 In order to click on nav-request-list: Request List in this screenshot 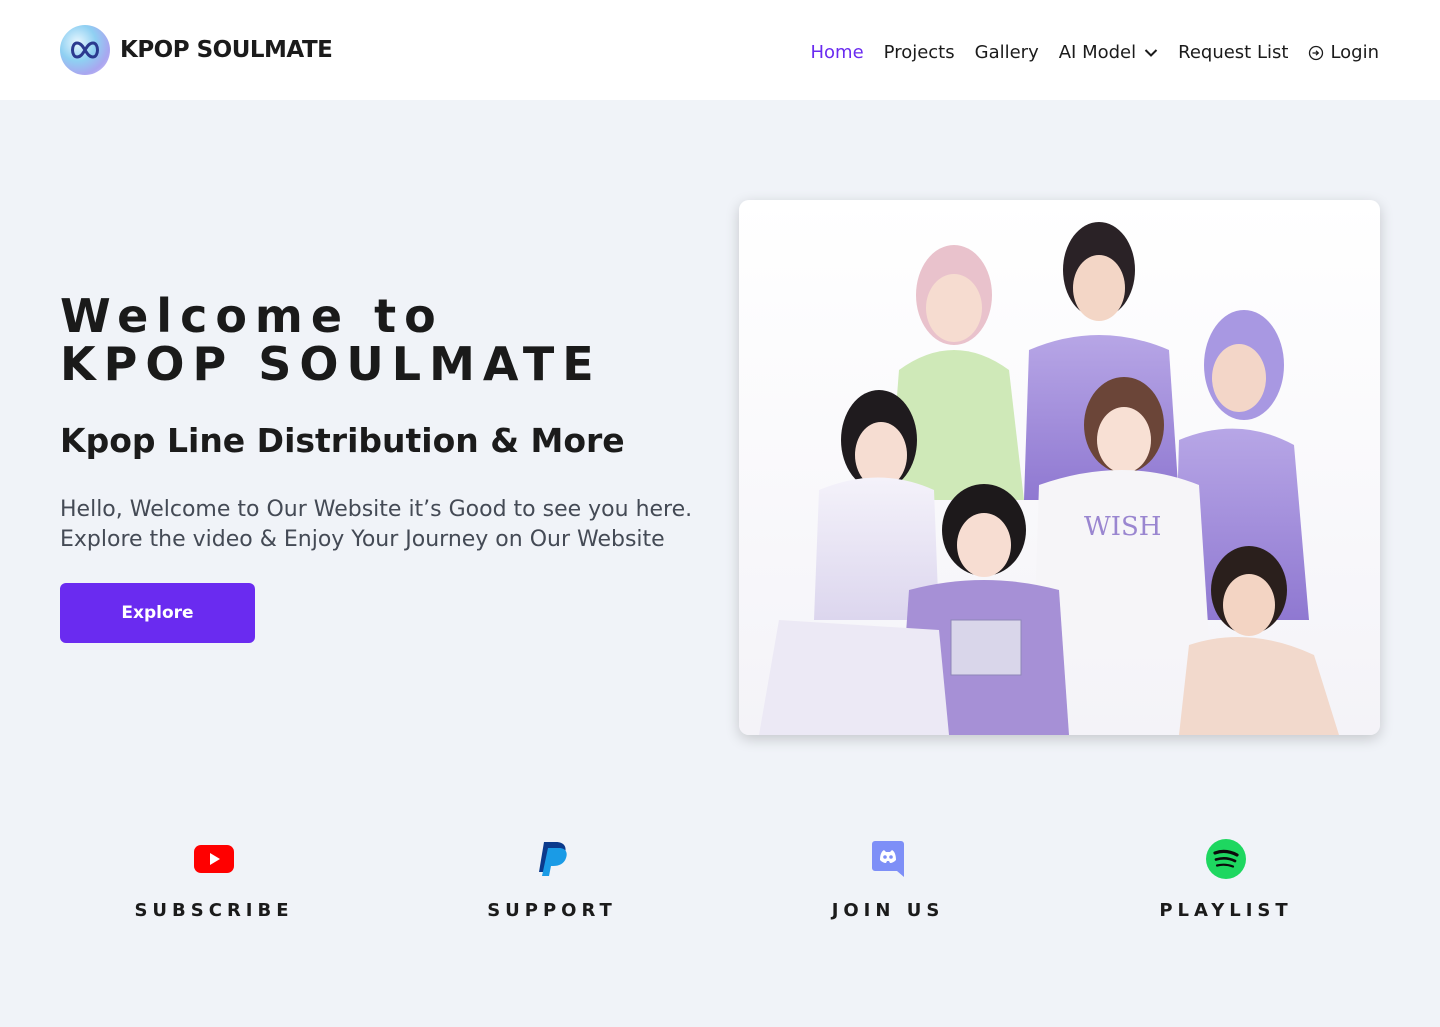, I will do `click(1233, 52)`.